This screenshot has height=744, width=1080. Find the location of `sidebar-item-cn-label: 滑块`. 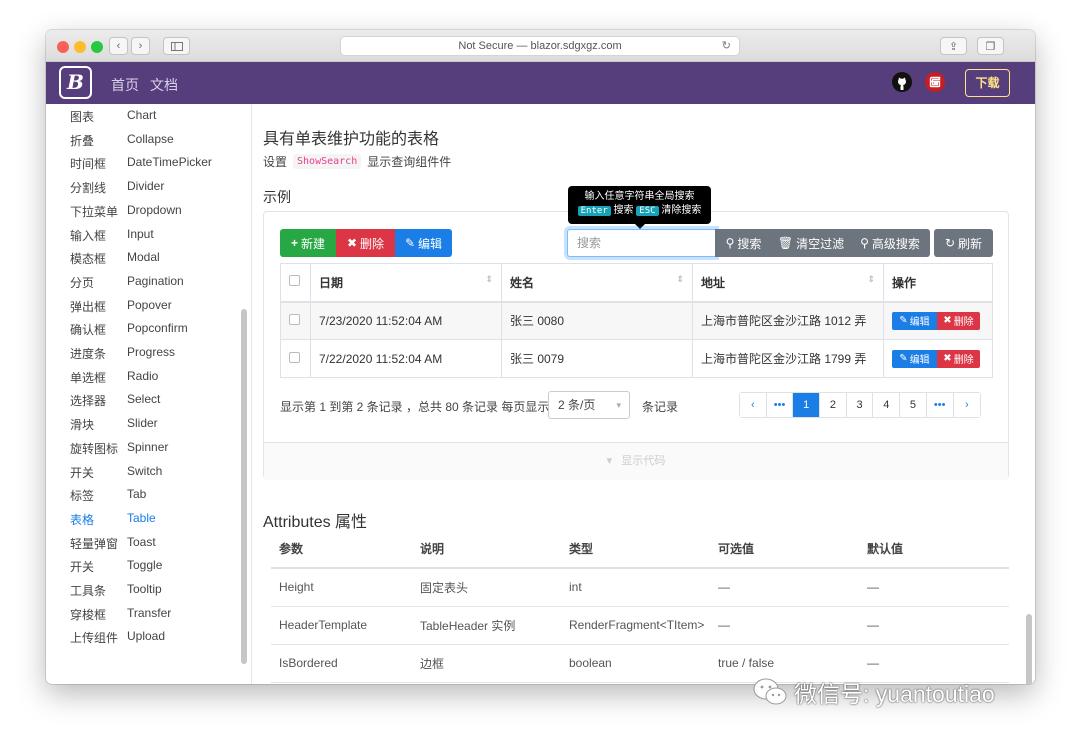

sidebar-item-cn-label: 滑块 is located at coordinates (82, 425).